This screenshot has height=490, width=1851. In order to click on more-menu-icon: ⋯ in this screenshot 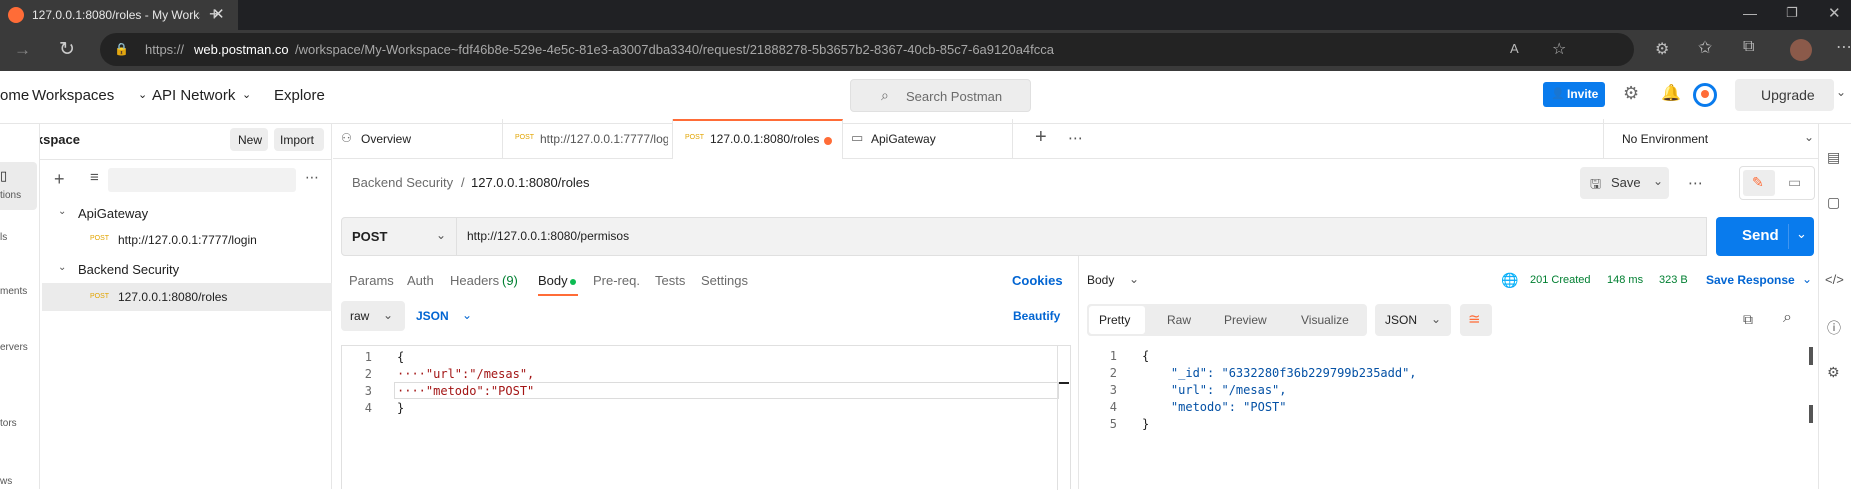, I will do `click(1843, 47)`.